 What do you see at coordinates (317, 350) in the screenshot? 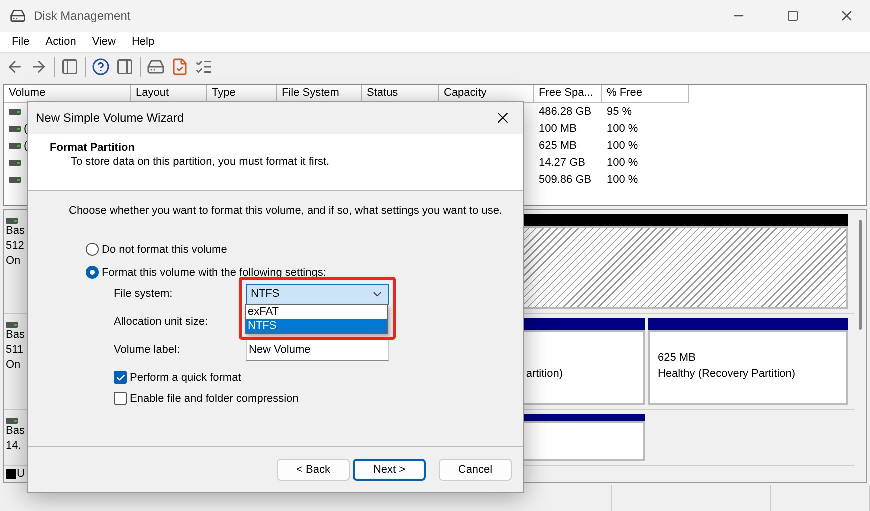
I see `volume-label-field: New Volume` at bounding box center [317, 350].